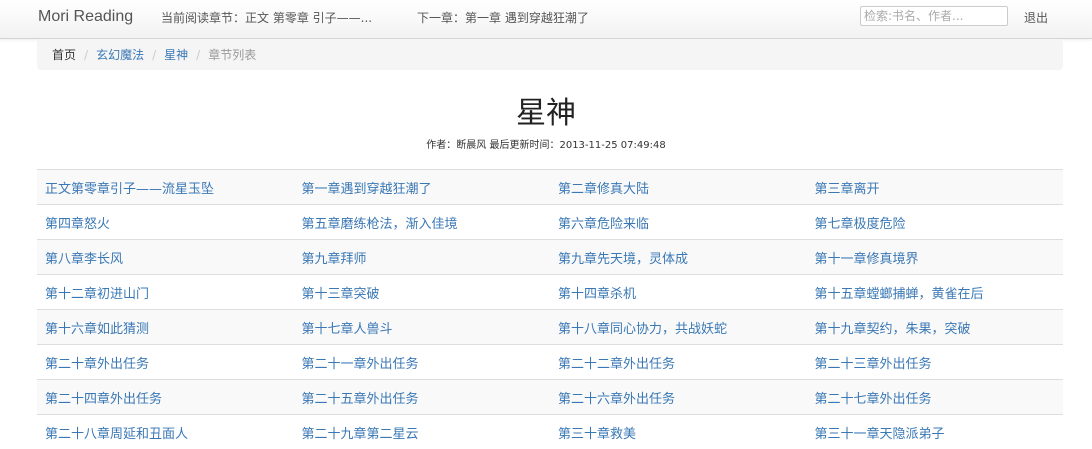  What do you see at coordinates (165, 257) in the screenshot?
I see `table-cell: 第八章李长风` at bounding box center [165, 257].